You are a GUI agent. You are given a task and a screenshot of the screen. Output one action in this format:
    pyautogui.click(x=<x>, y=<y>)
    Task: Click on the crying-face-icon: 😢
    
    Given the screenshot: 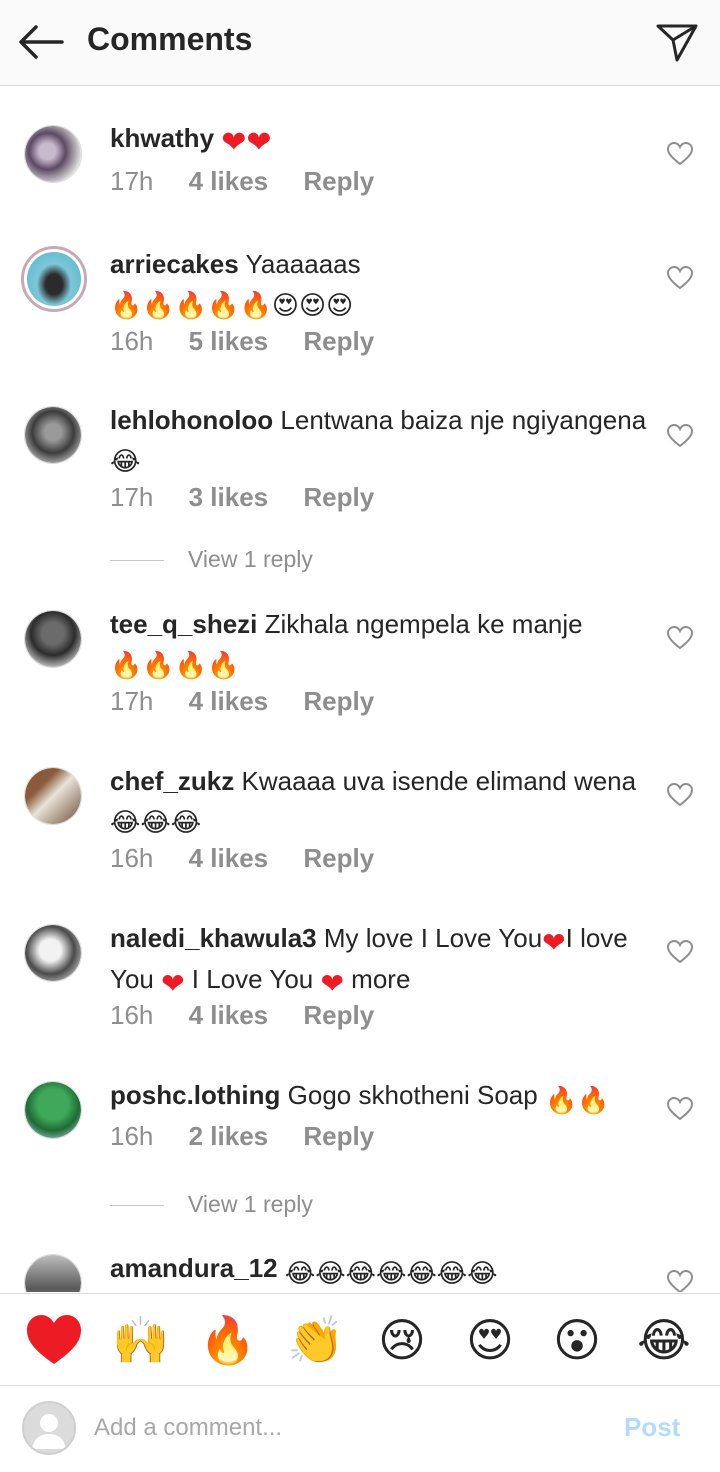 What is the action you would take?
    pyautogui.click(x=402, y=1340)
    